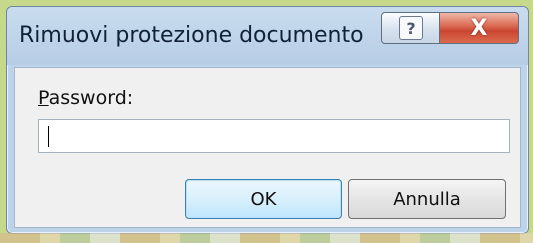  Describe the element at coordinates (274, 136) in the screenshot. I see `password-input` at that location.